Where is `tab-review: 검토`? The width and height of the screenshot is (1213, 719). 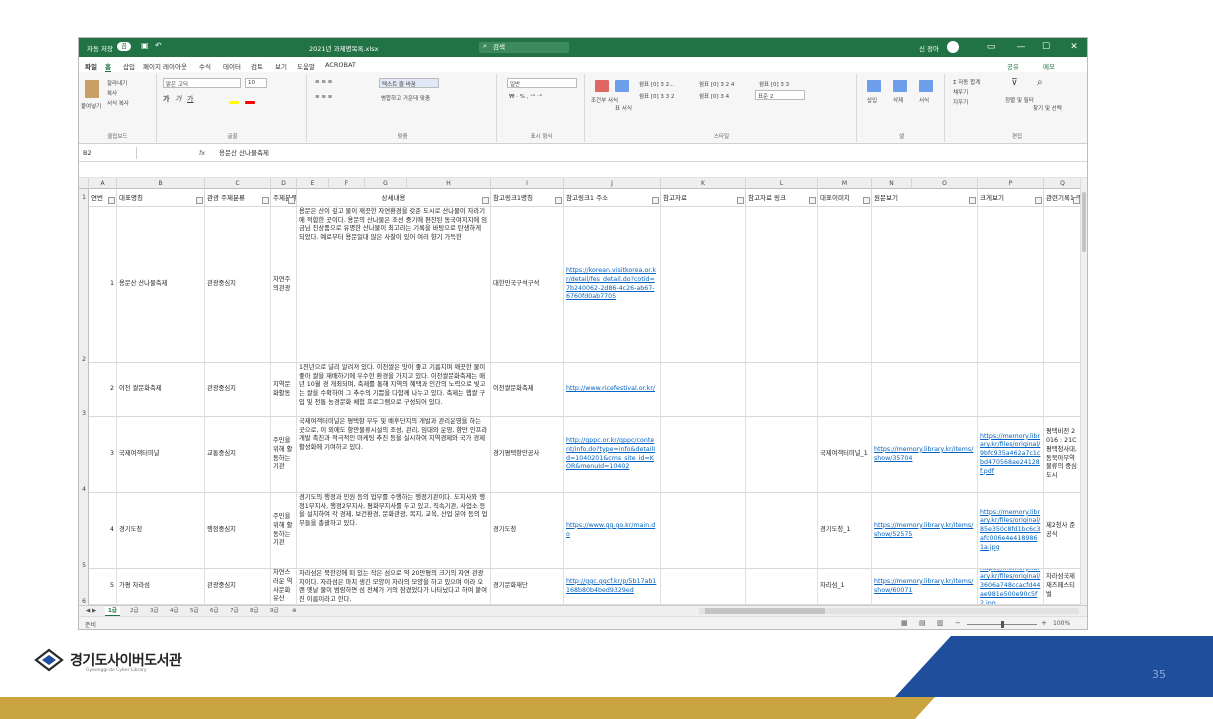 tab-review: 검토 is located at coordinates (257, 66).